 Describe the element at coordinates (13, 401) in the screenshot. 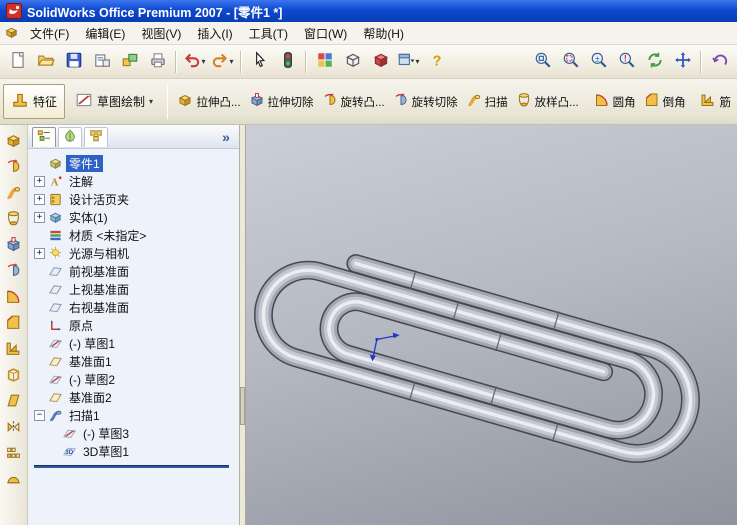

I see `draft-button` at that location.